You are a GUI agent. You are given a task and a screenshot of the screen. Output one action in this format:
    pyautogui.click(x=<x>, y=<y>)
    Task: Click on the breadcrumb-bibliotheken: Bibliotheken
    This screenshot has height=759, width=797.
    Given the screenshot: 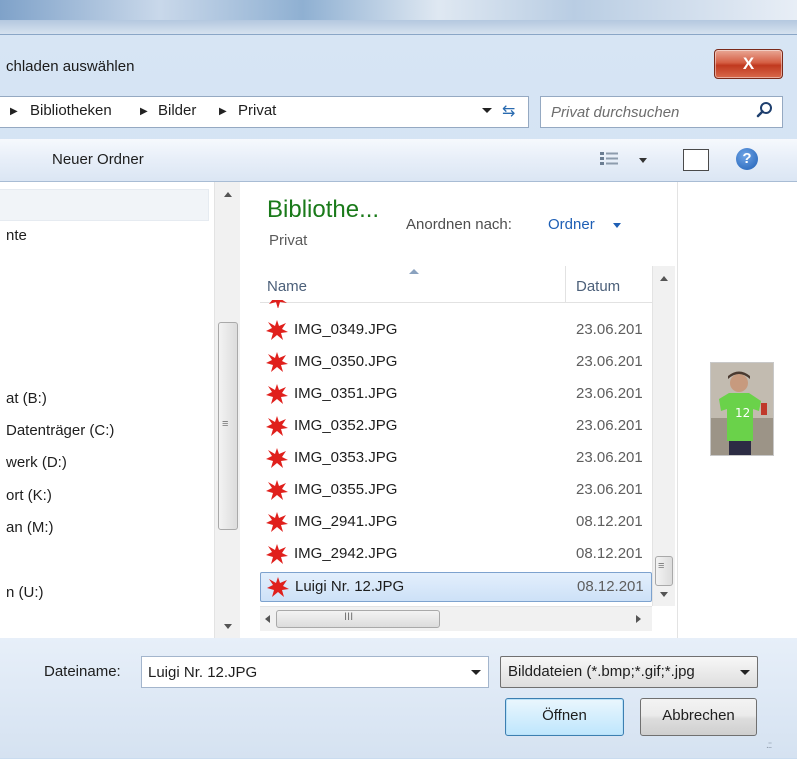 What is the action you would take?
    pyautogui.click(x=71, y=110)
    